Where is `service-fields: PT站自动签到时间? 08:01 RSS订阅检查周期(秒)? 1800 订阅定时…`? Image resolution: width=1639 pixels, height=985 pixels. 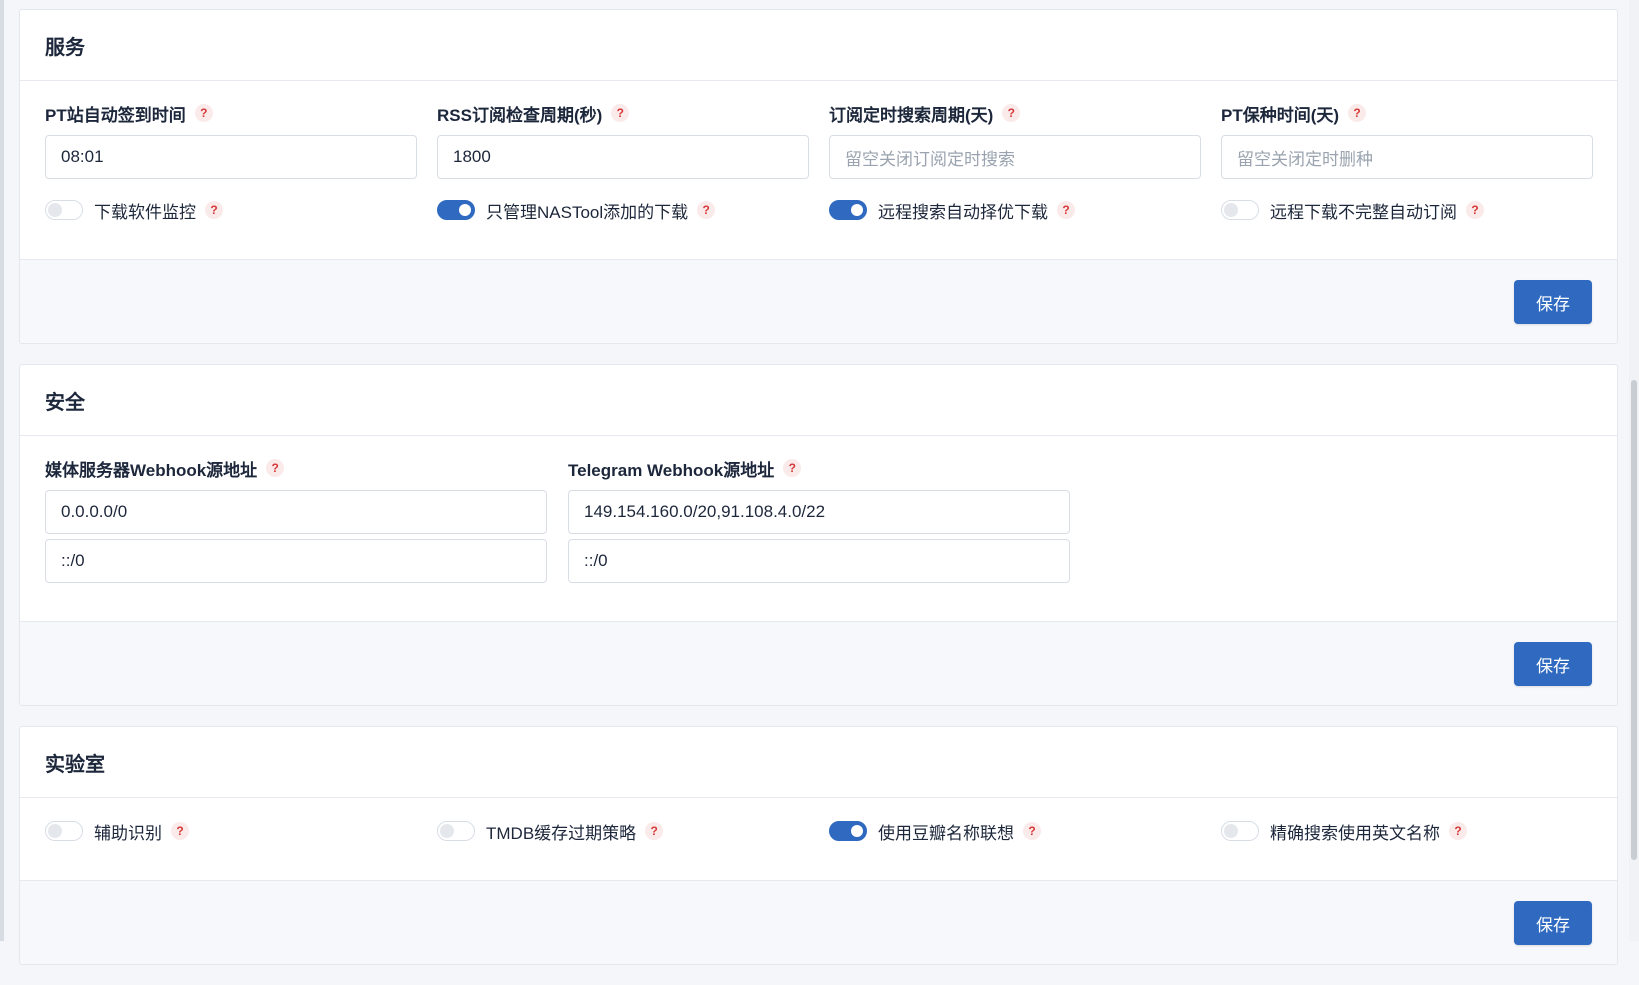 service-fields: PT站自动签到时间? 08:01 RSS订阅检查周期(秒)? 1800 订阅定时… is located at coordinates (819, 140).